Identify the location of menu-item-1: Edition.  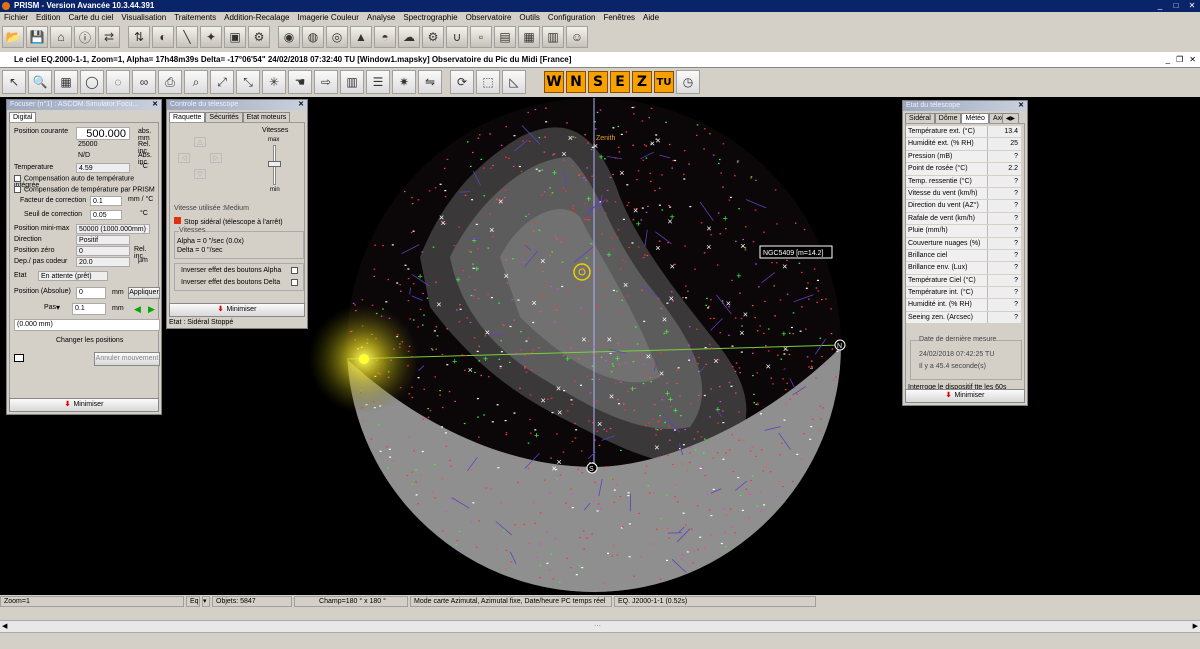
(48, 18).